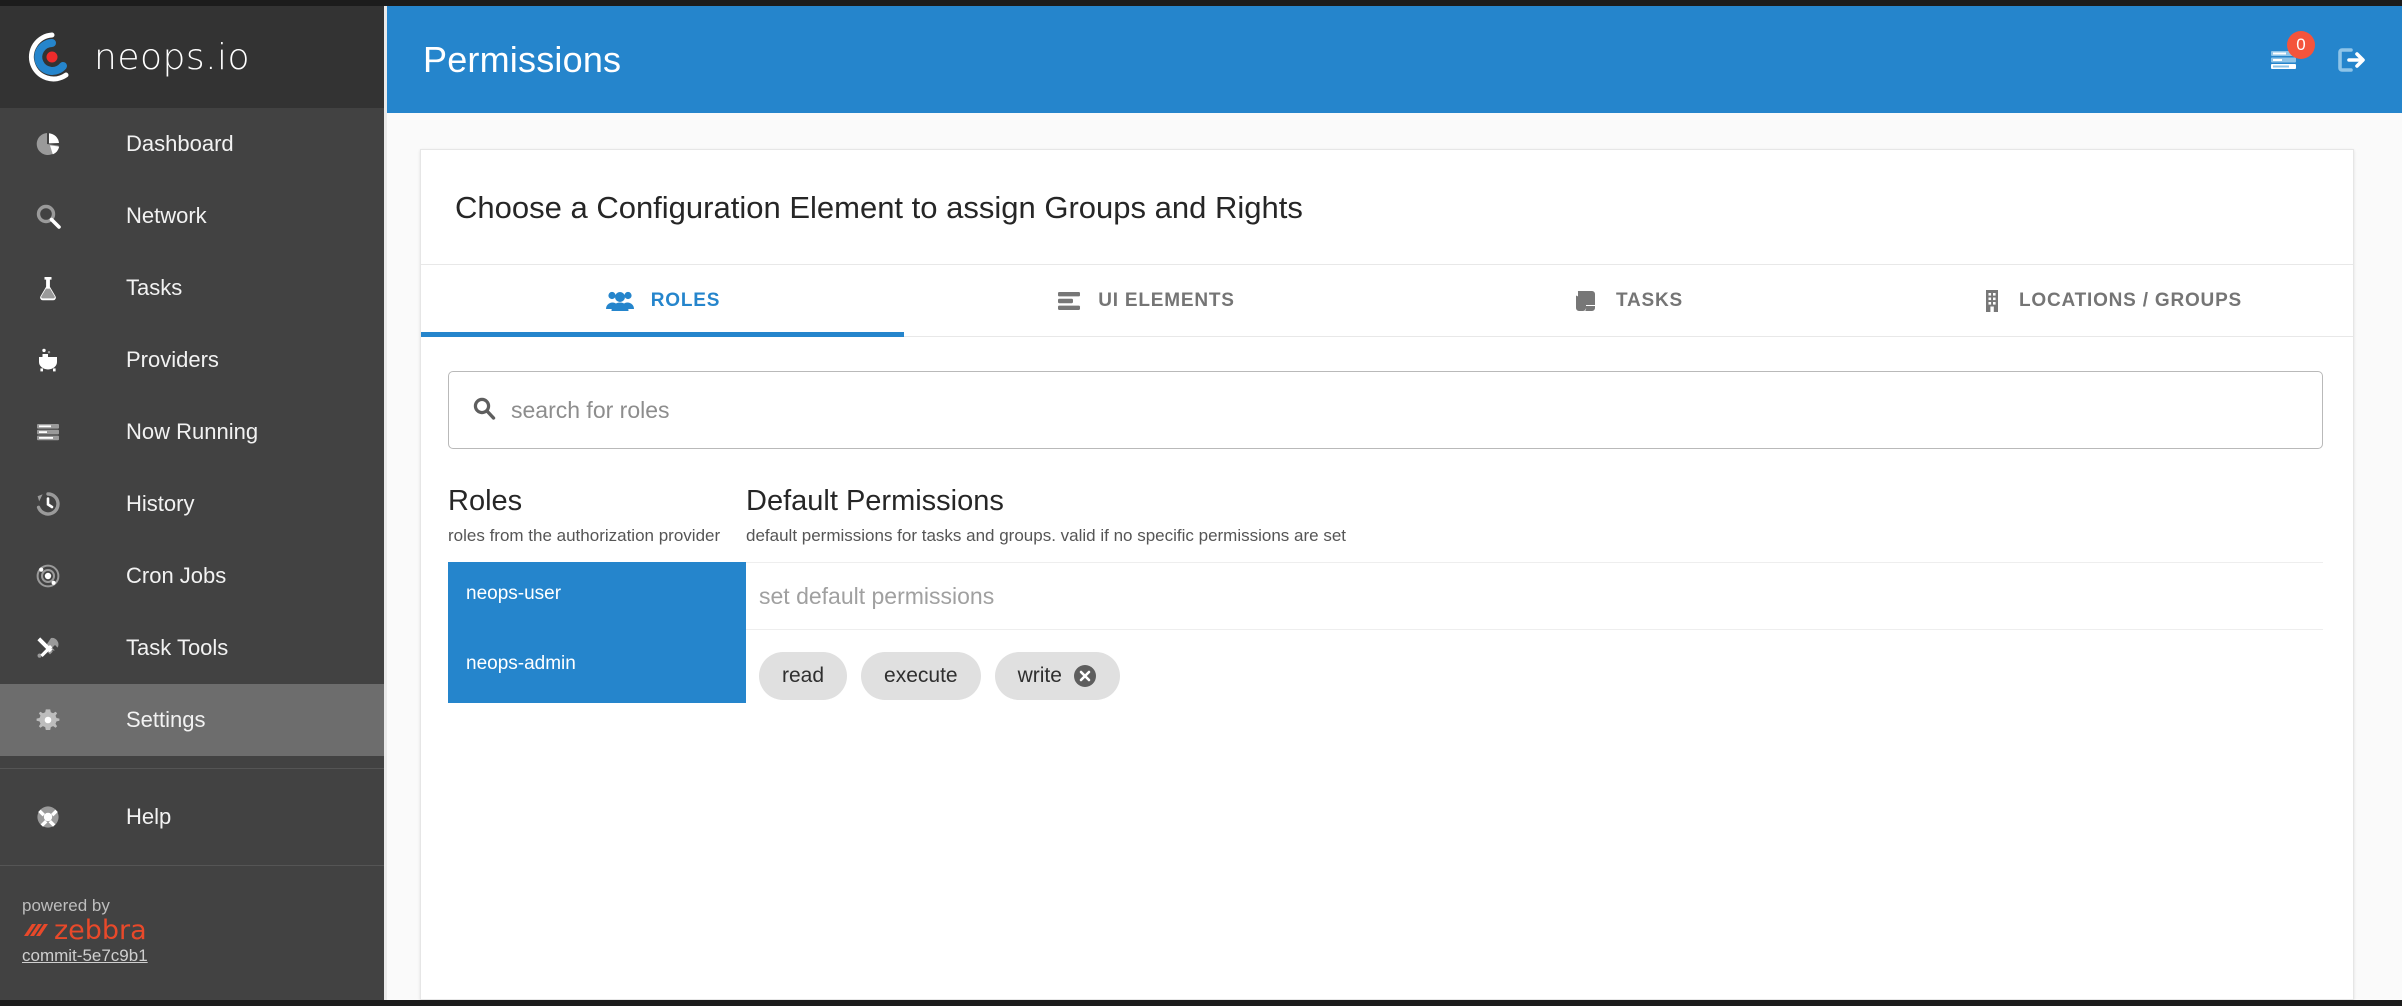  Describe the element at coordinates (85, 956) in the screenshot. I see `commit-link: commit-5e7c9b1` at that location.